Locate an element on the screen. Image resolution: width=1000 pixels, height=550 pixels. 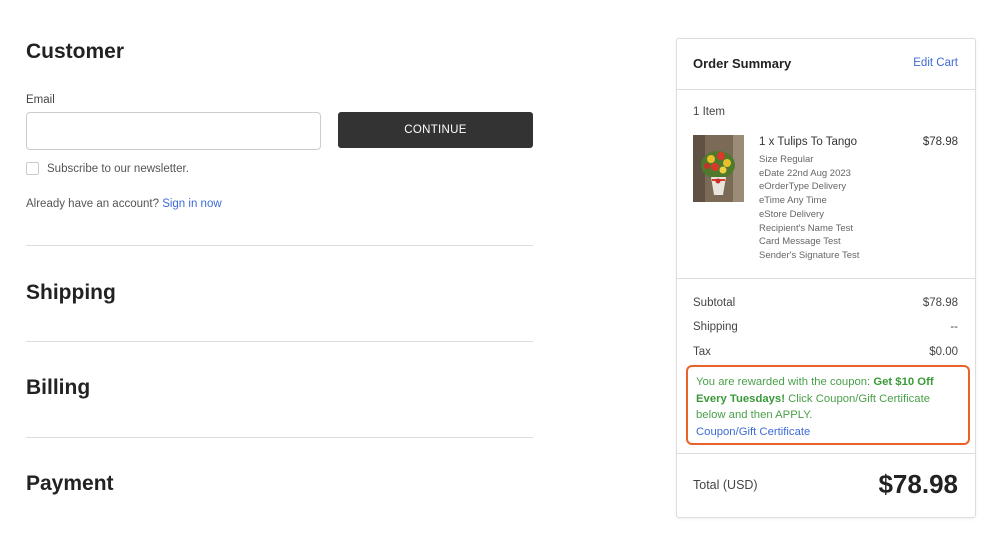
account-prompt: Already have an account? Sign in now is located at coordinates (124, 204).